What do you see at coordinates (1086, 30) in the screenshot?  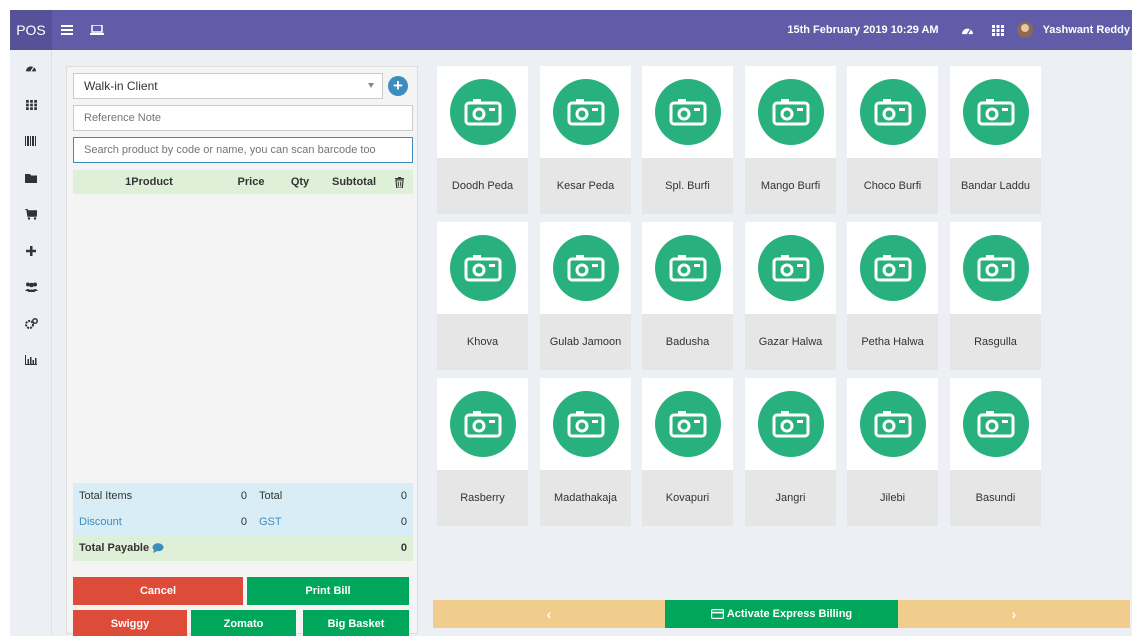 I see `user-name: Yashwant Reddy` at bounding box center [1086, 30].